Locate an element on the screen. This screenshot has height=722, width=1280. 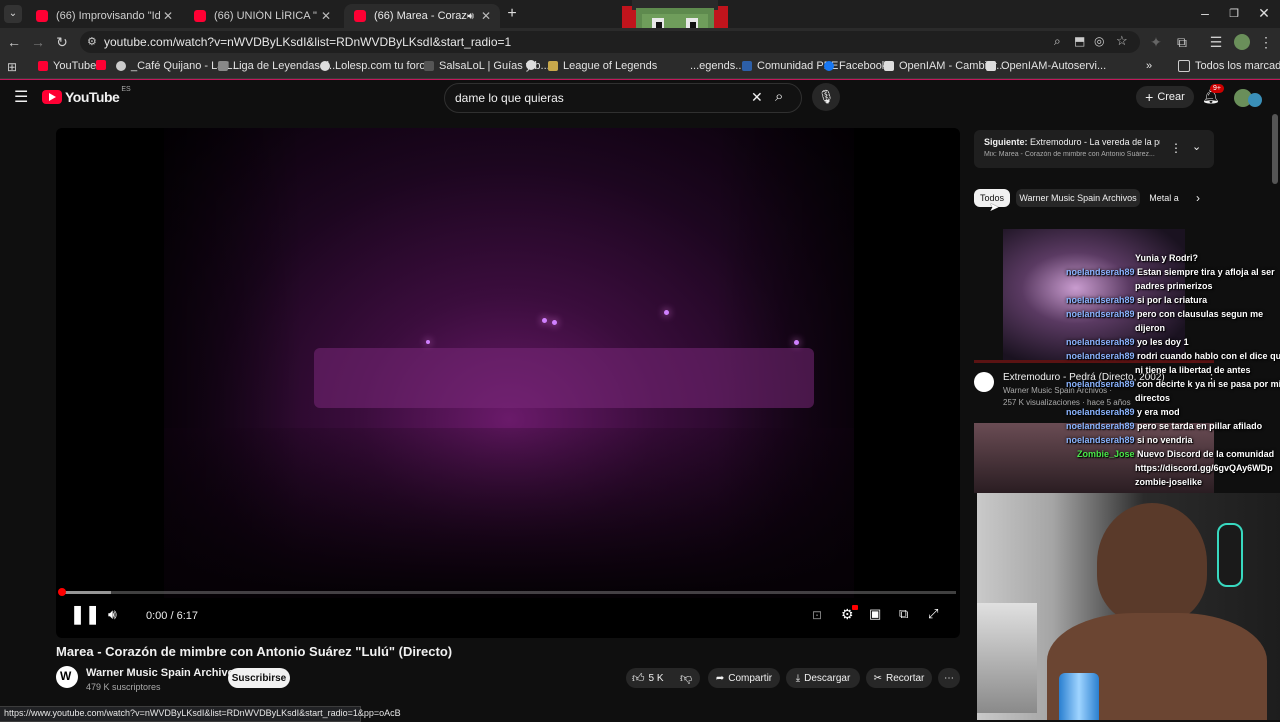
subtitles-icon: ⊡ is located at coordinates (817, 615).